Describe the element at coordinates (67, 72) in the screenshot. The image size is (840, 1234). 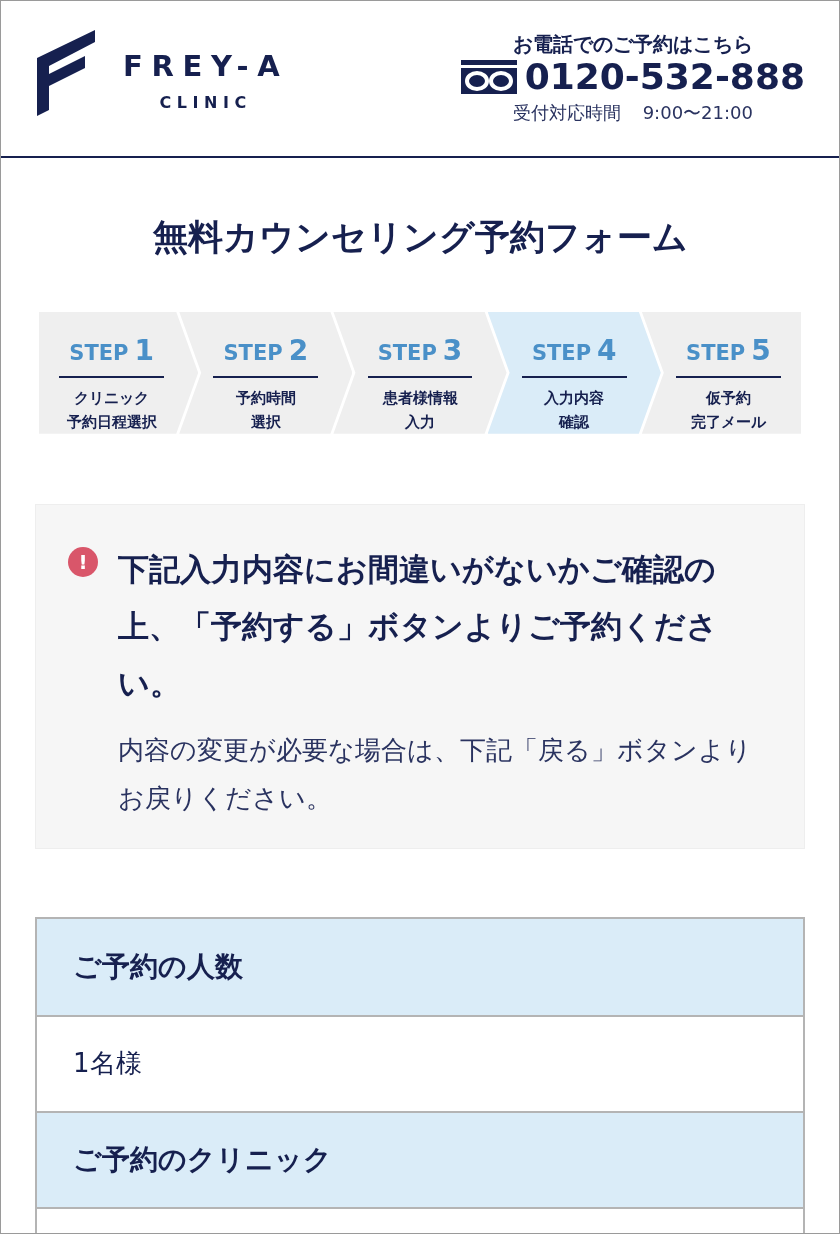
I see `logo-icon` at that location.